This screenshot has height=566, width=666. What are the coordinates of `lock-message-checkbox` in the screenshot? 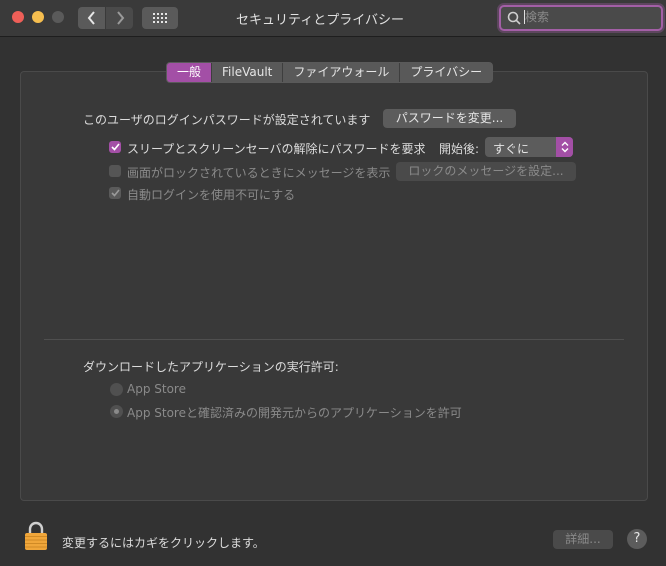 It's located at (115, 171).